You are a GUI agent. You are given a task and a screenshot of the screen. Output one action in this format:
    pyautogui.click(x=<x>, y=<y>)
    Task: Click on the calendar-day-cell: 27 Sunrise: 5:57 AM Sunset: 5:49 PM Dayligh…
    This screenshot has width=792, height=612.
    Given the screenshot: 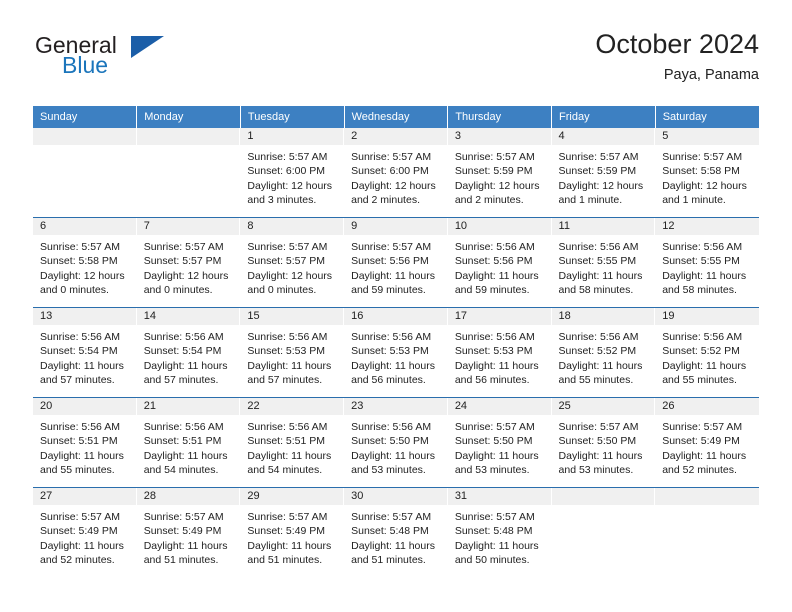 What is the action you would take?
    pyautogui.click(x=85, y=532)
    